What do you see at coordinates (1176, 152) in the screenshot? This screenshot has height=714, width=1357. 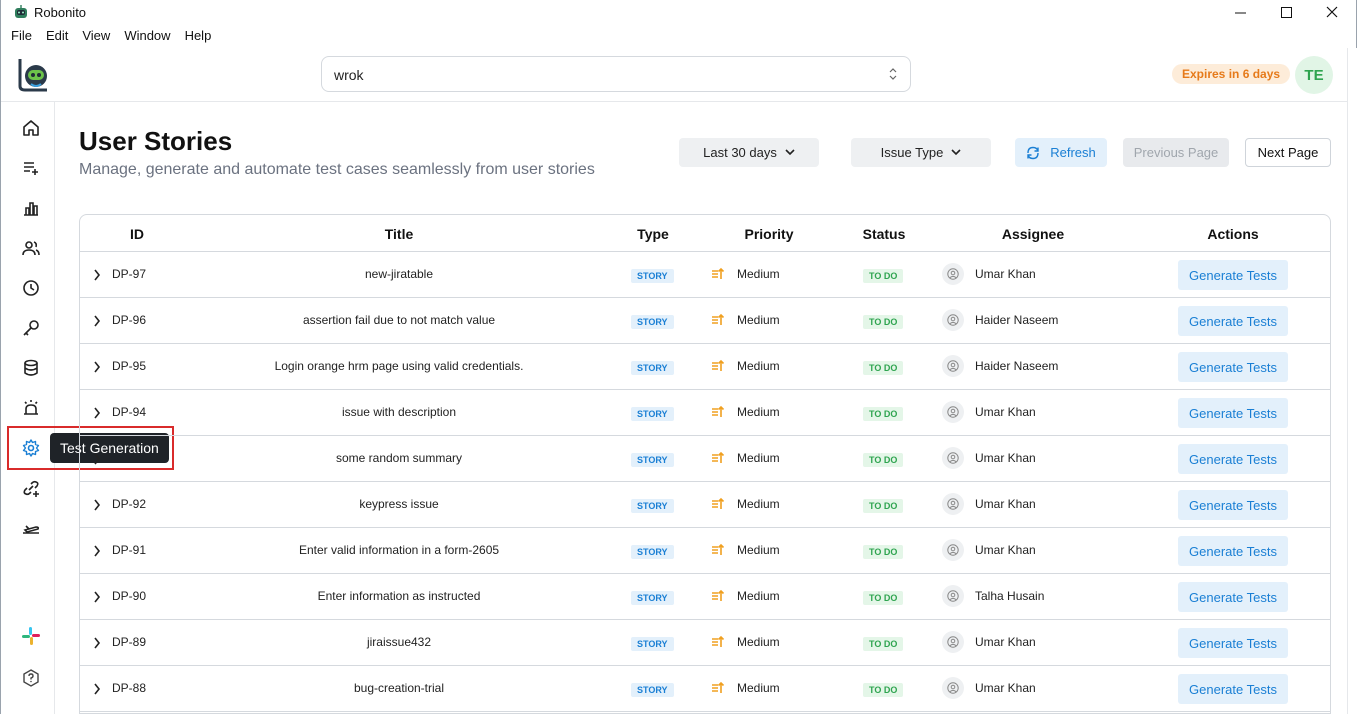 I see `previous-page-button: Previous Page` at bounding box center [1176, 152].